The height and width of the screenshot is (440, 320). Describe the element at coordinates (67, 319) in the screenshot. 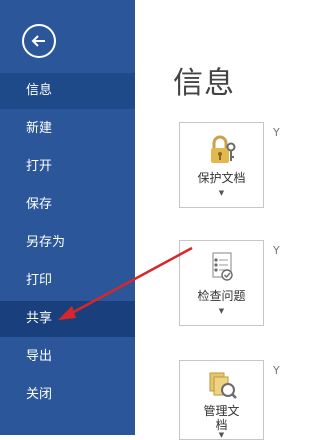

I see `menu-item-share: 共享` at that location.